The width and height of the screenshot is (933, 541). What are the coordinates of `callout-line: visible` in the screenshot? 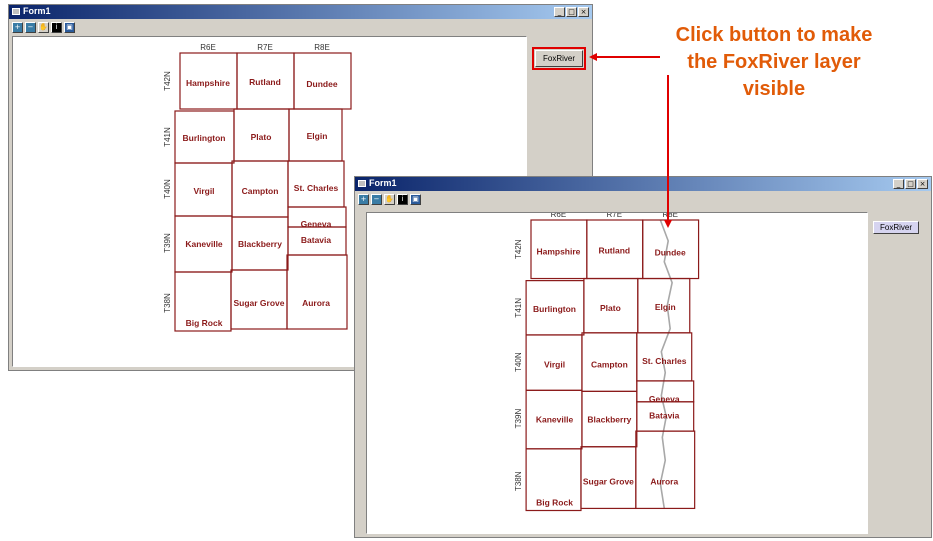 It's located at (774, 89).